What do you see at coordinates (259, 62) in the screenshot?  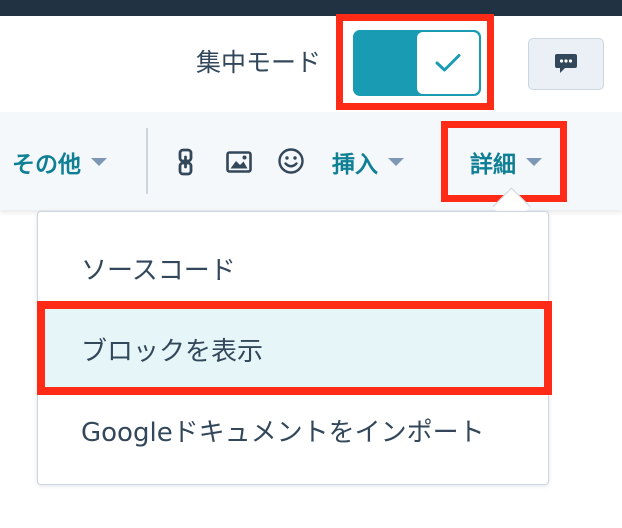 I see `focus-mode-label: 集中モード` at bounding box center [259, 62].